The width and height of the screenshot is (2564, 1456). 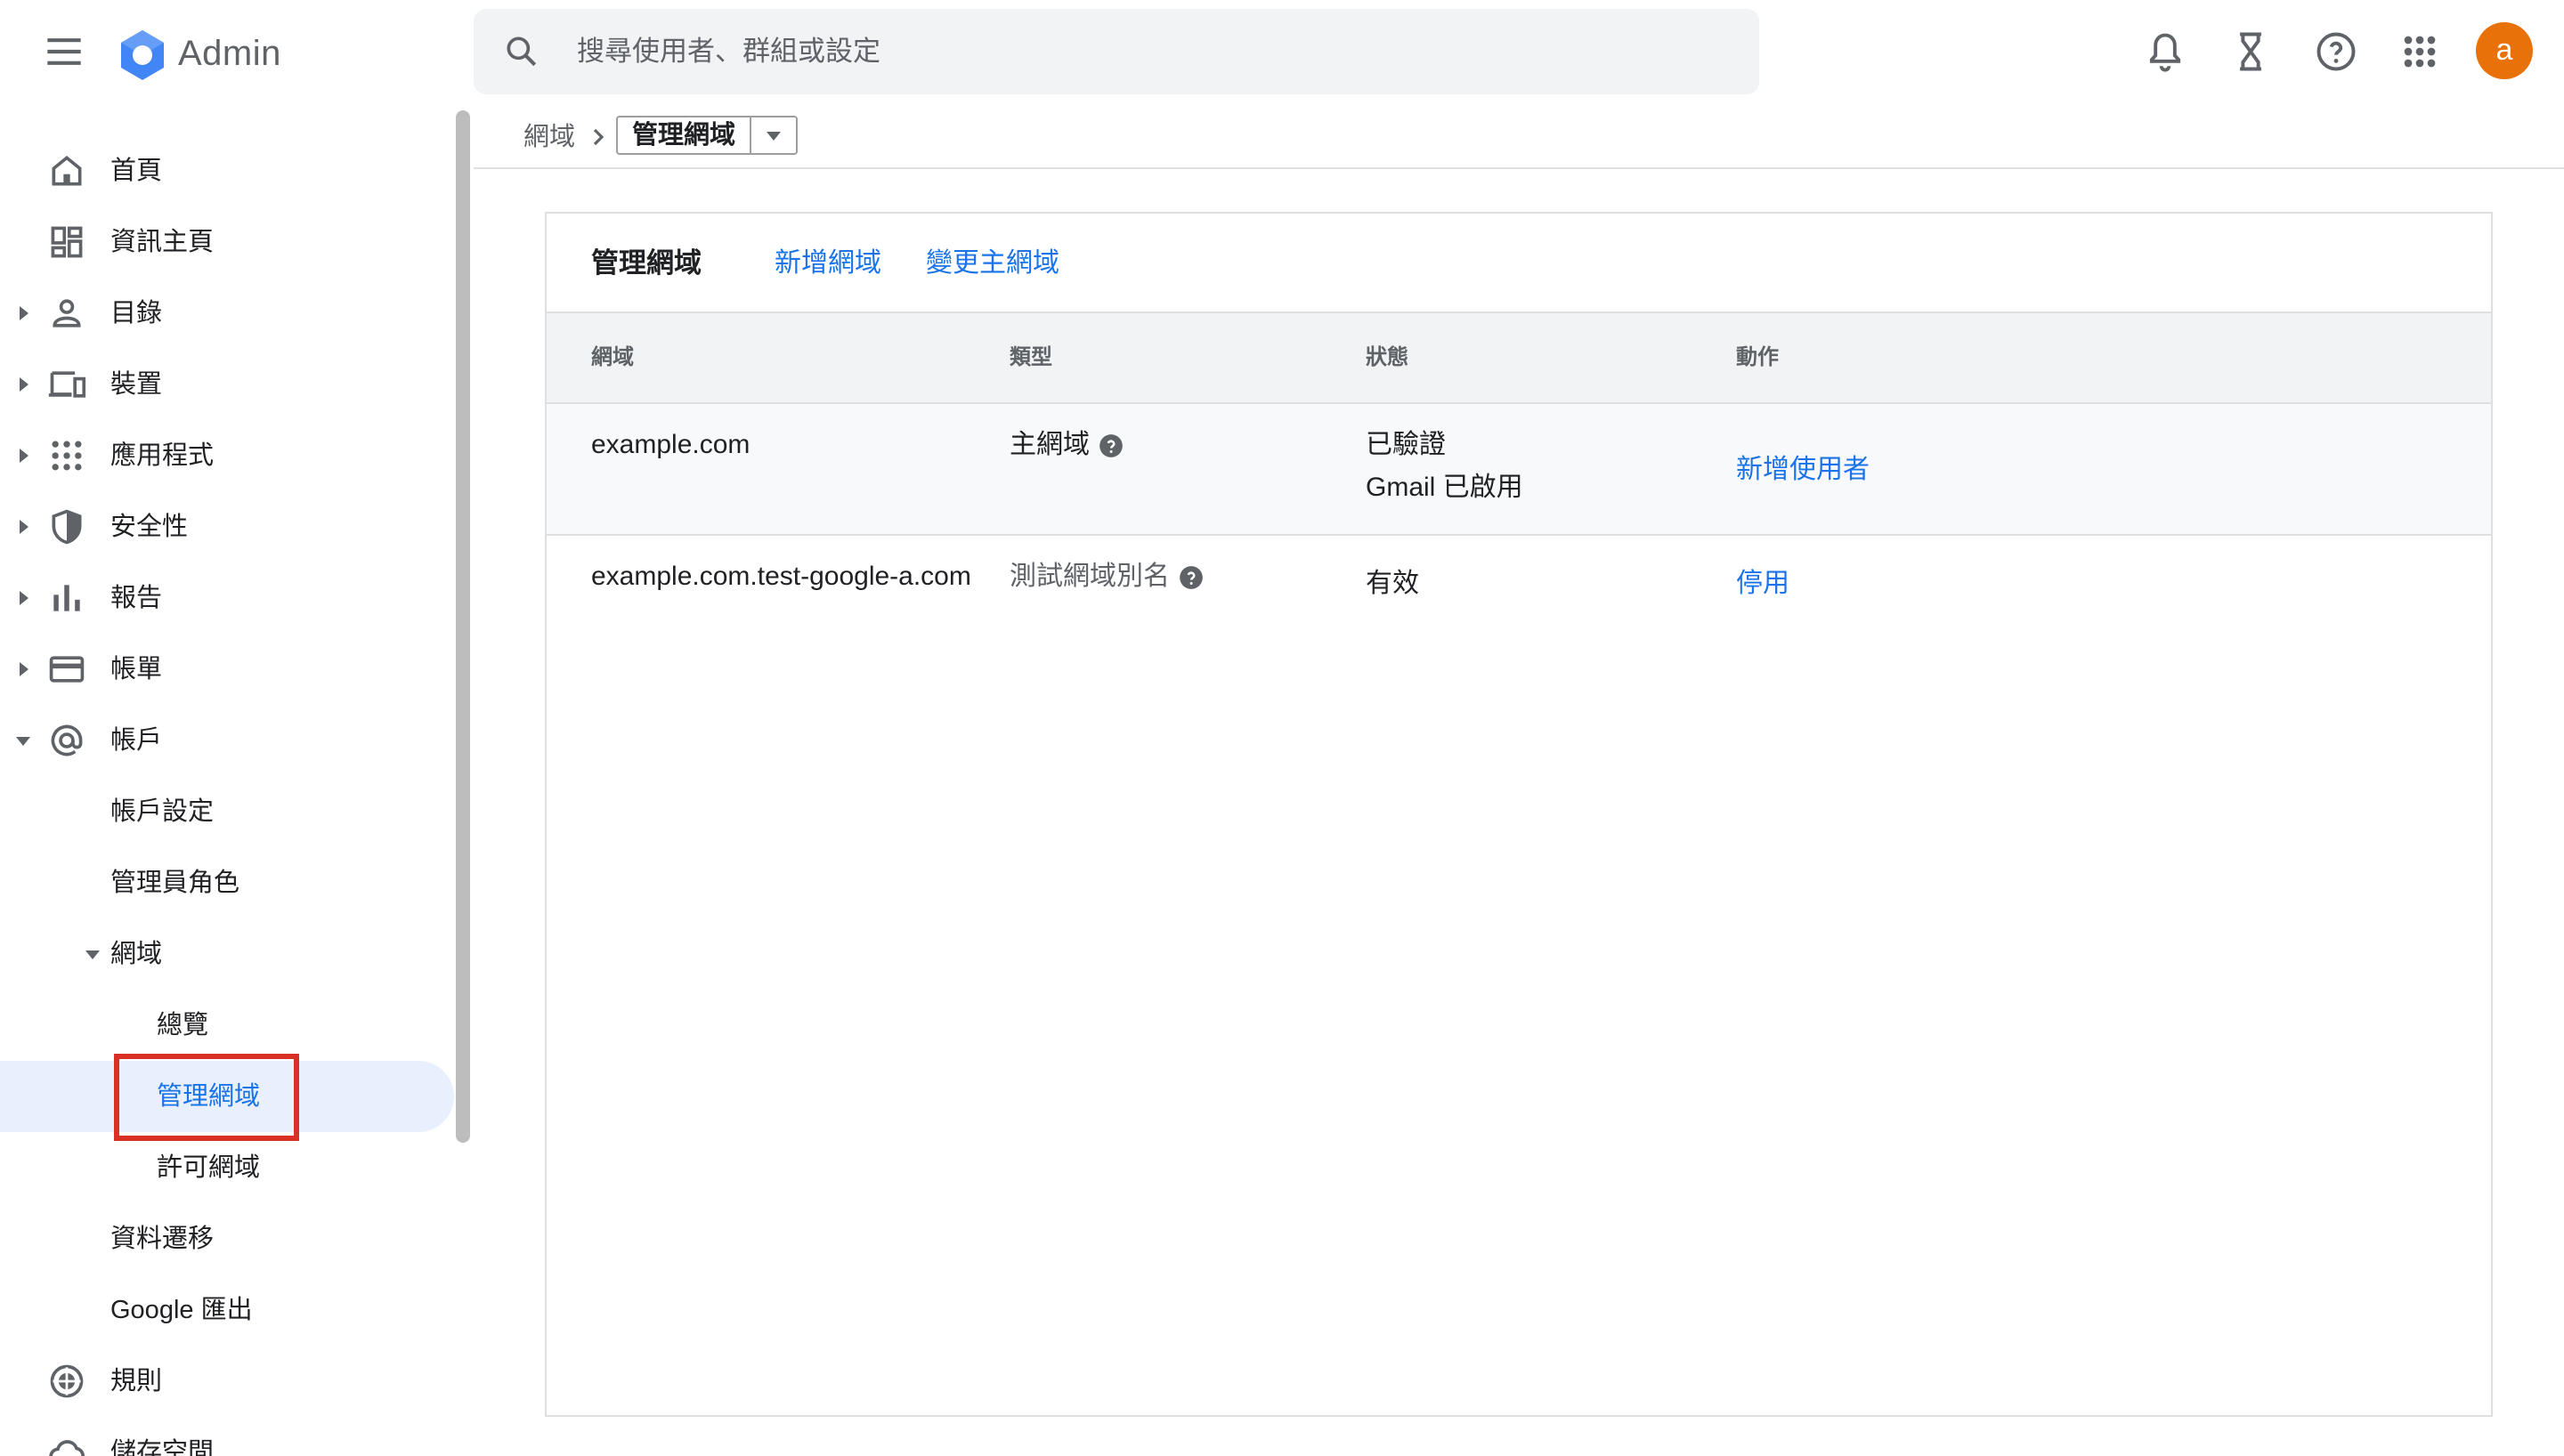 I want to click on sidebar-item-label: 帳單, so click(x=136, y=669).